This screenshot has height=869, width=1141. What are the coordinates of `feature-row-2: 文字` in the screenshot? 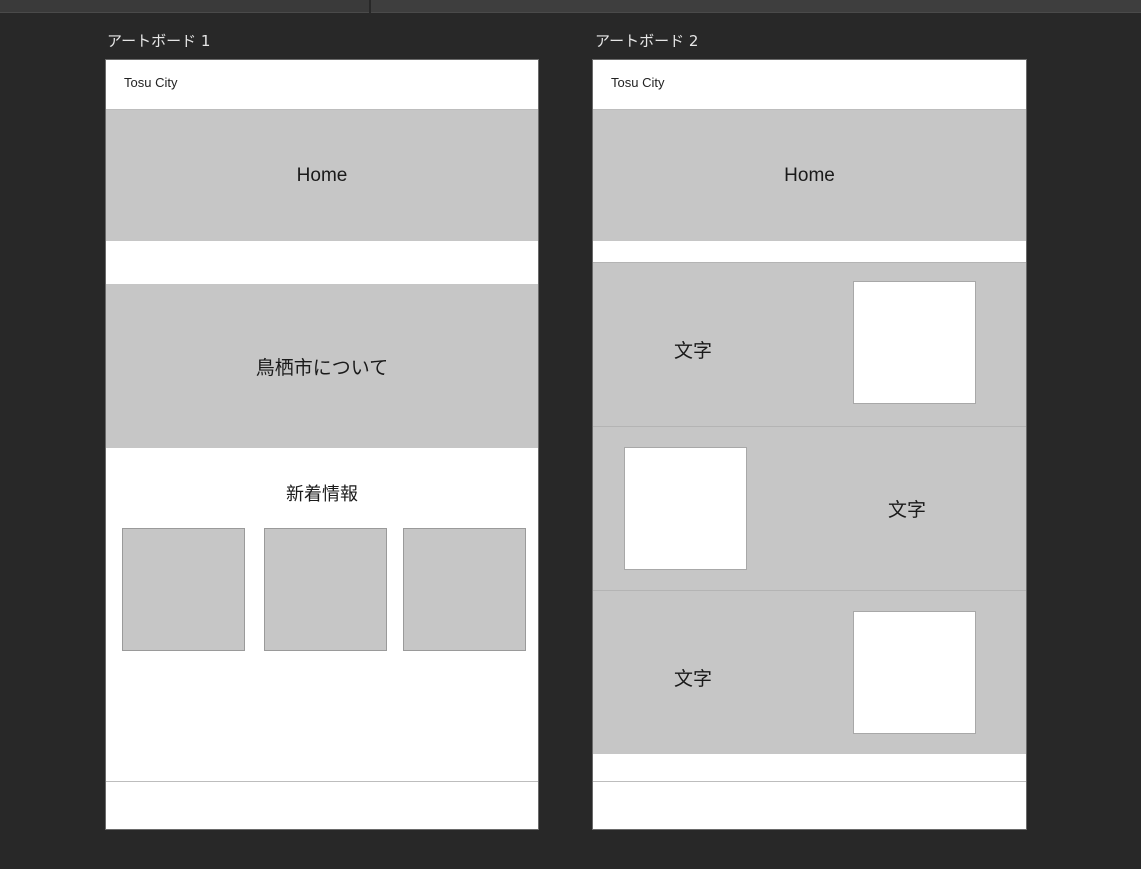 It's located at (809, 508).